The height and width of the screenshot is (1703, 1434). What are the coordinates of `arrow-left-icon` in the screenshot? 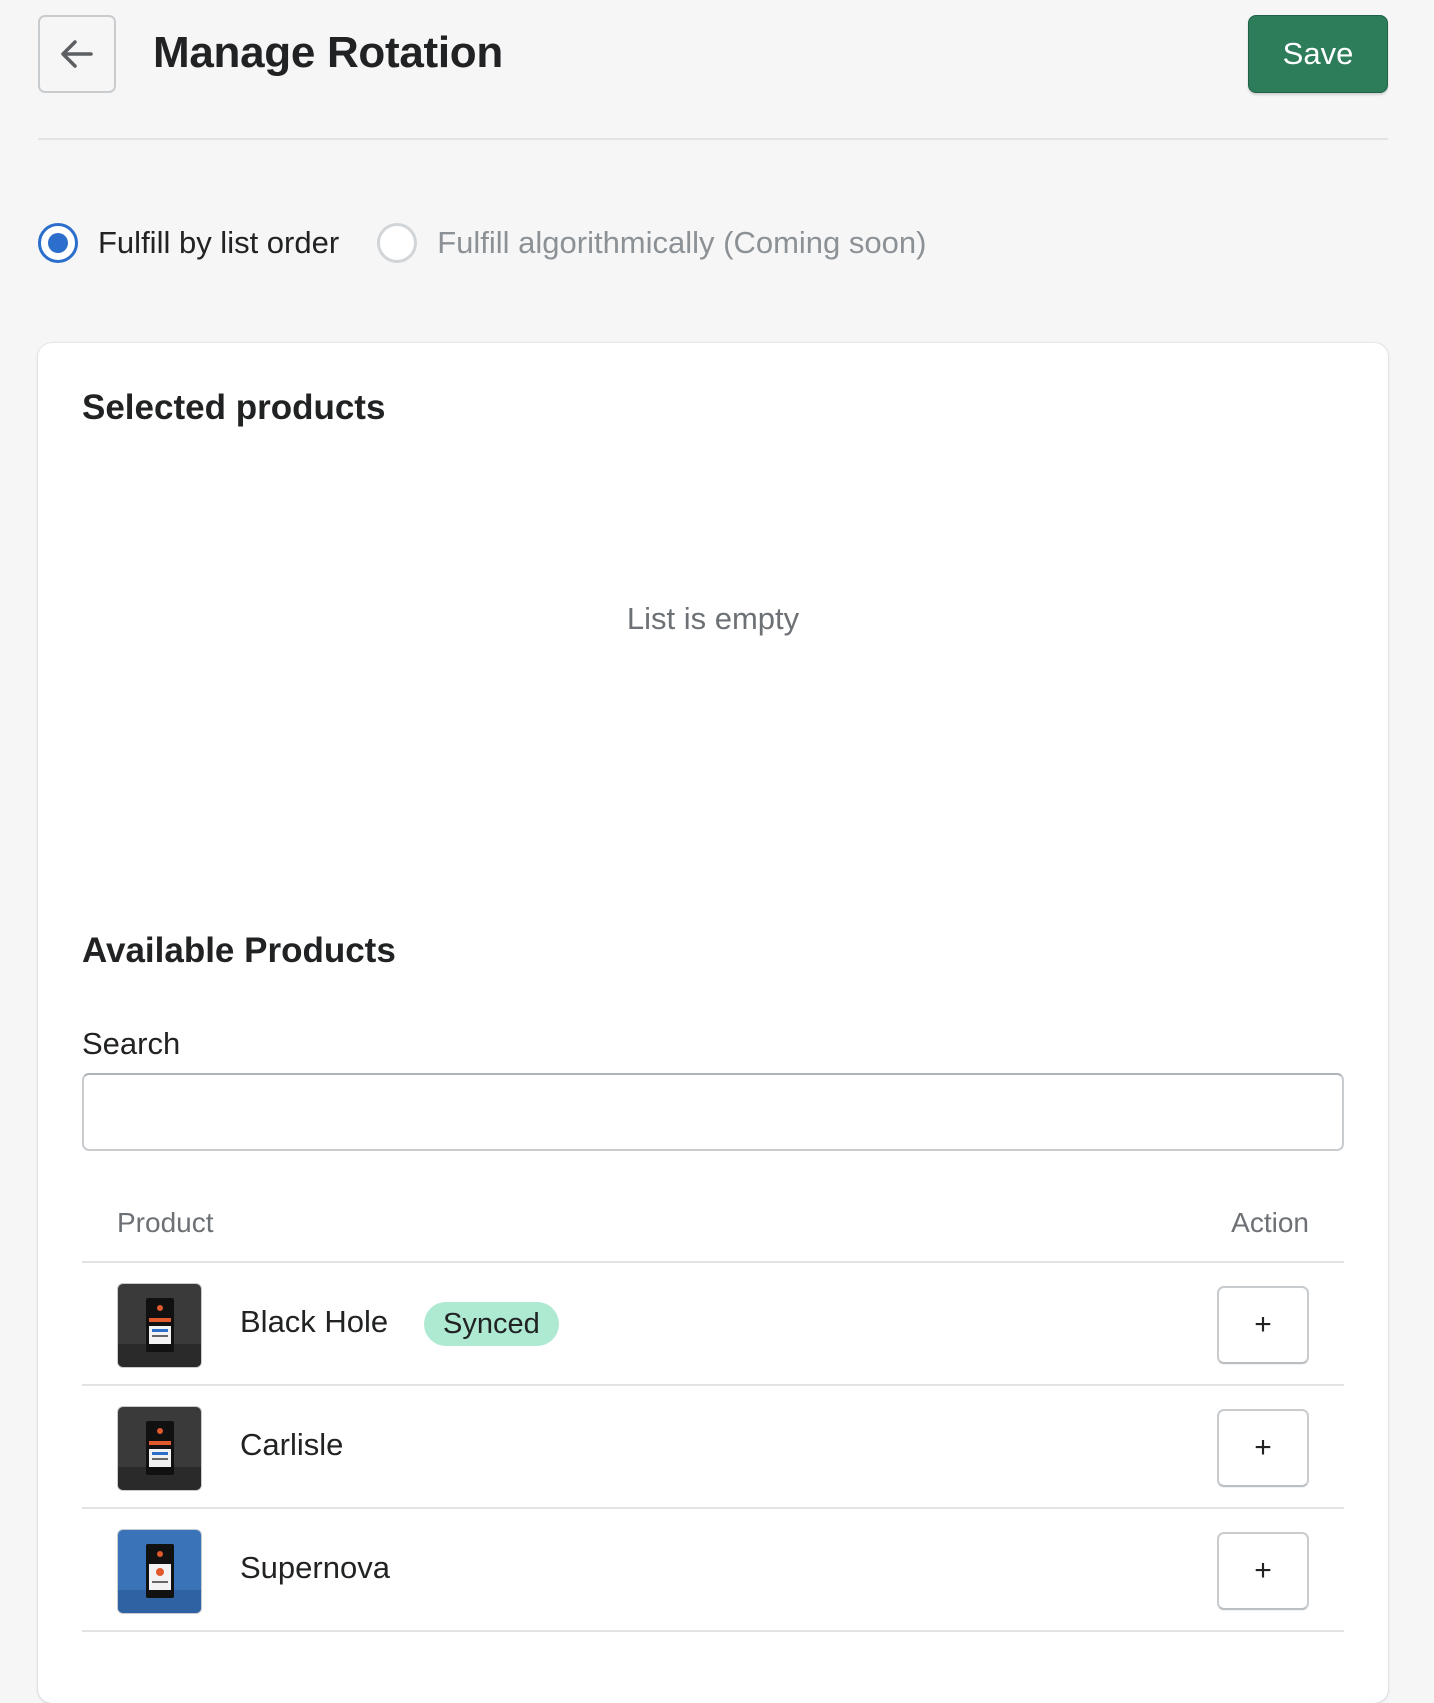 It's located at (77, 54).